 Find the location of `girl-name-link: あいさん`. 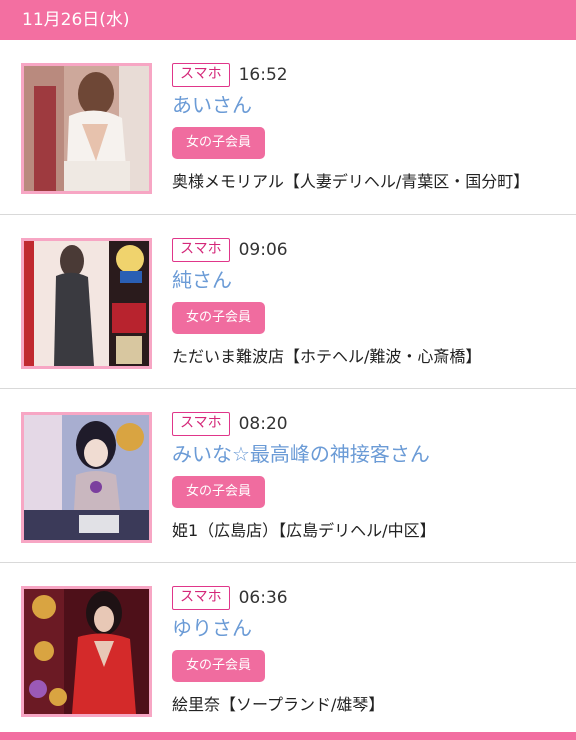

girl-name-link: あいさん is located at coordinates (369, 105).